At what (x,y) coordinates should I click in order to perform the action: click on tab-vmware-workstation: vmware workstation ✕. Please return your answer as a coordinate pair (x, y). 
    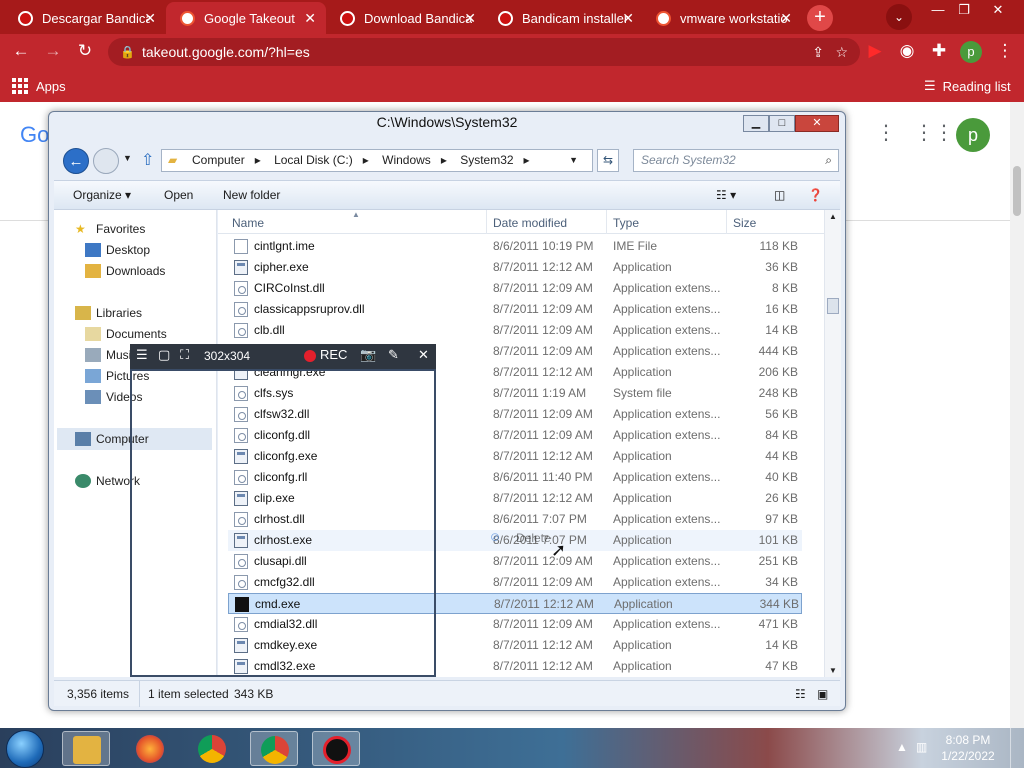
    Looking at the image, I should click on (722, 18).